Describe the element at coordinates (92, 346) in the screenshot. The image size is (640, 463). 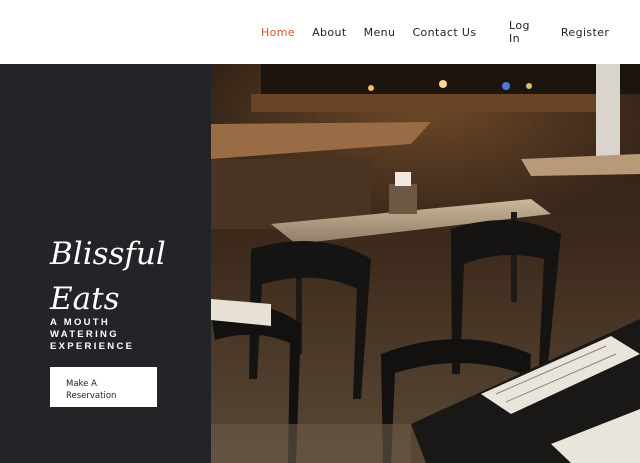
I see `tagline-line3: EXPERIENCE` at that location.